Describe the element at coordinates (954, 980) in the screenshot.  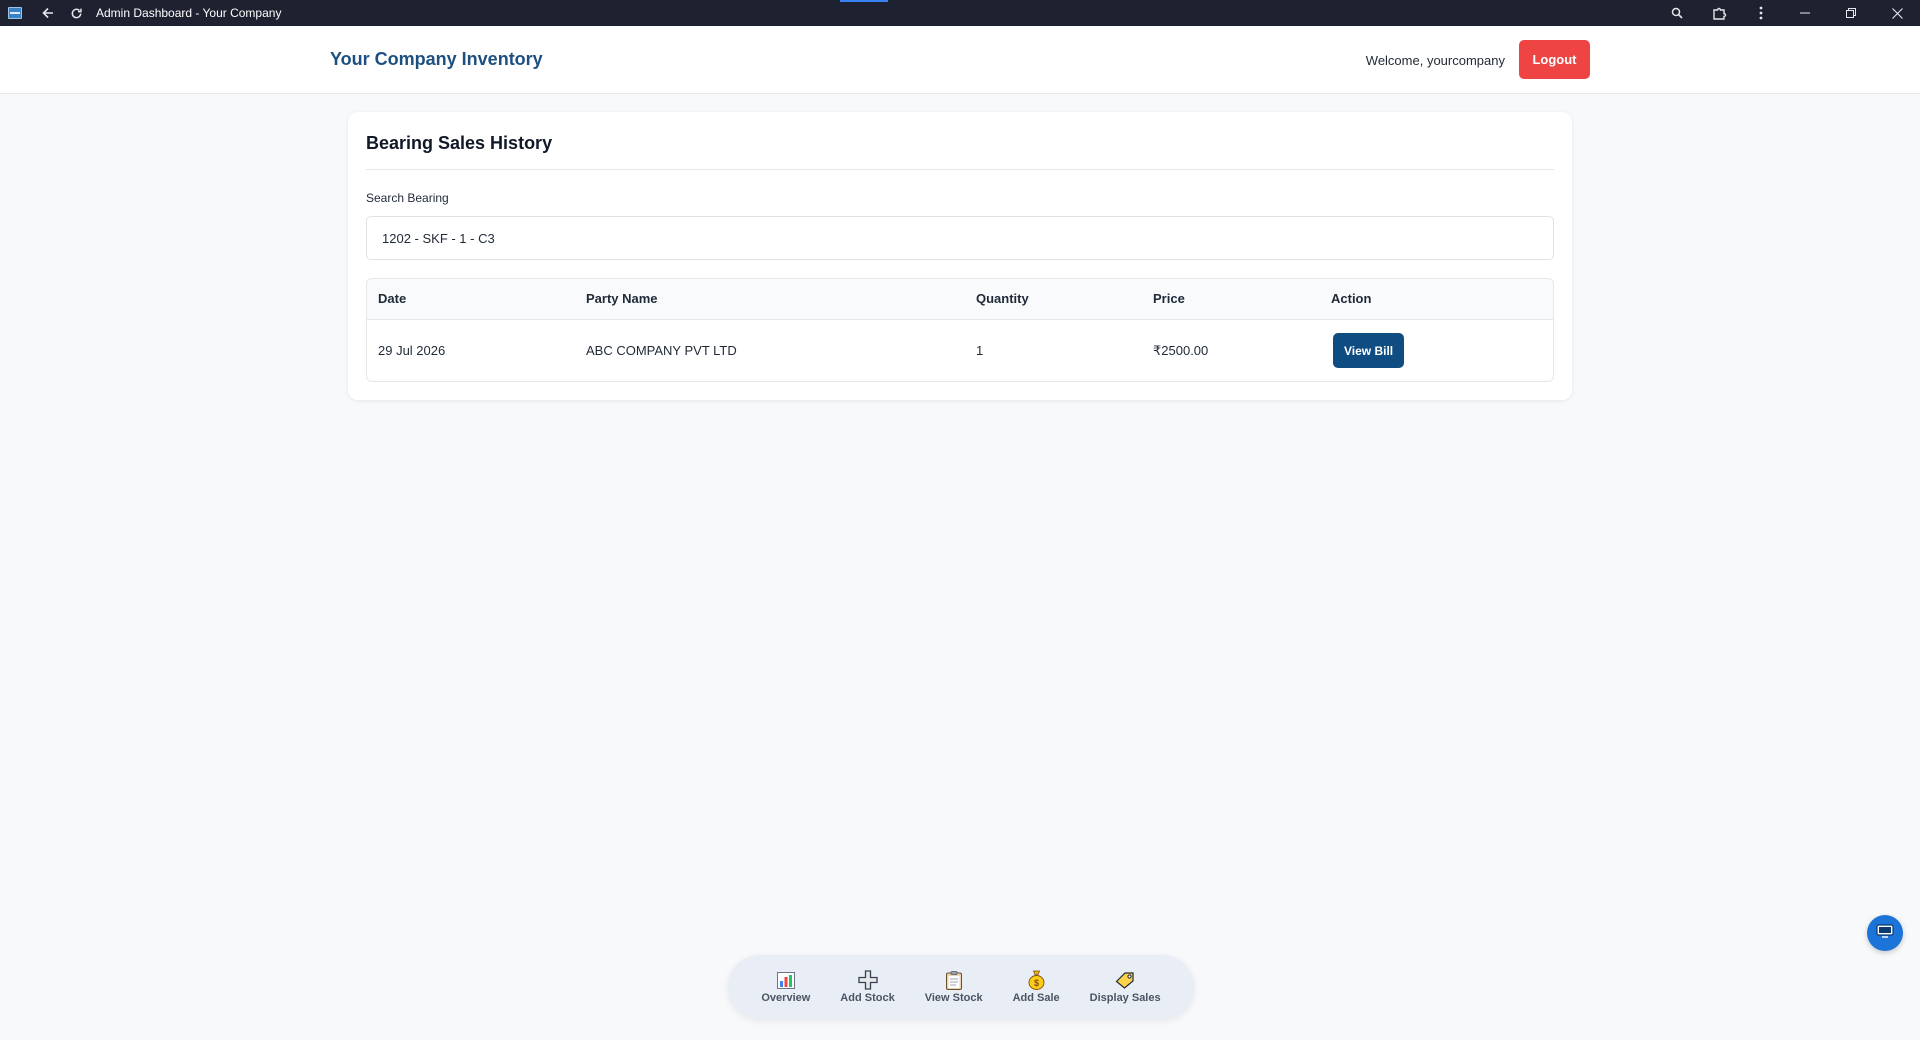
I see `clipboard-icon` at that location.